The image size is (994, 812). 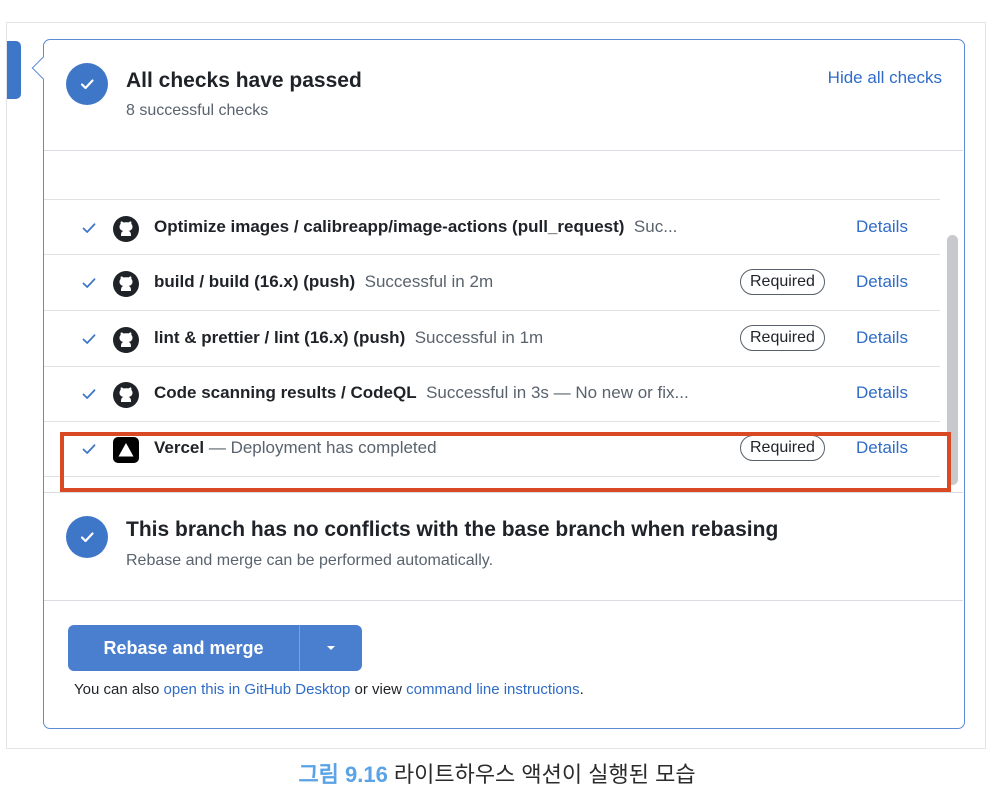 What do you see at coordinates (257, 689) in the screenshot?
I see `open-github-desktop-link: open this in GitHub Desktop` at bounding box center [257, 689].